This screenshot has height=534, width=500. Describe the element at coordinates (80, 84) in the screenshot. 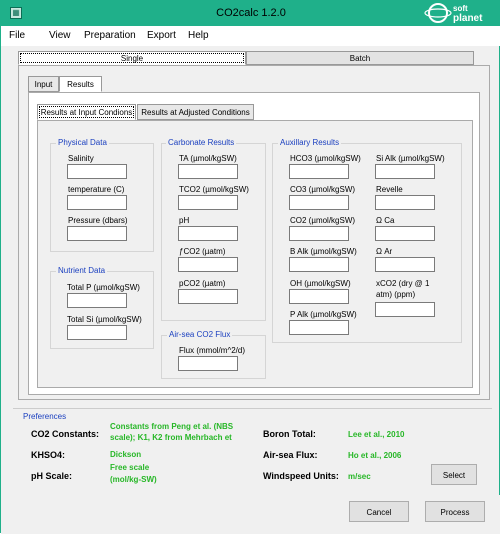

I see `tab-results: Results` at that location.